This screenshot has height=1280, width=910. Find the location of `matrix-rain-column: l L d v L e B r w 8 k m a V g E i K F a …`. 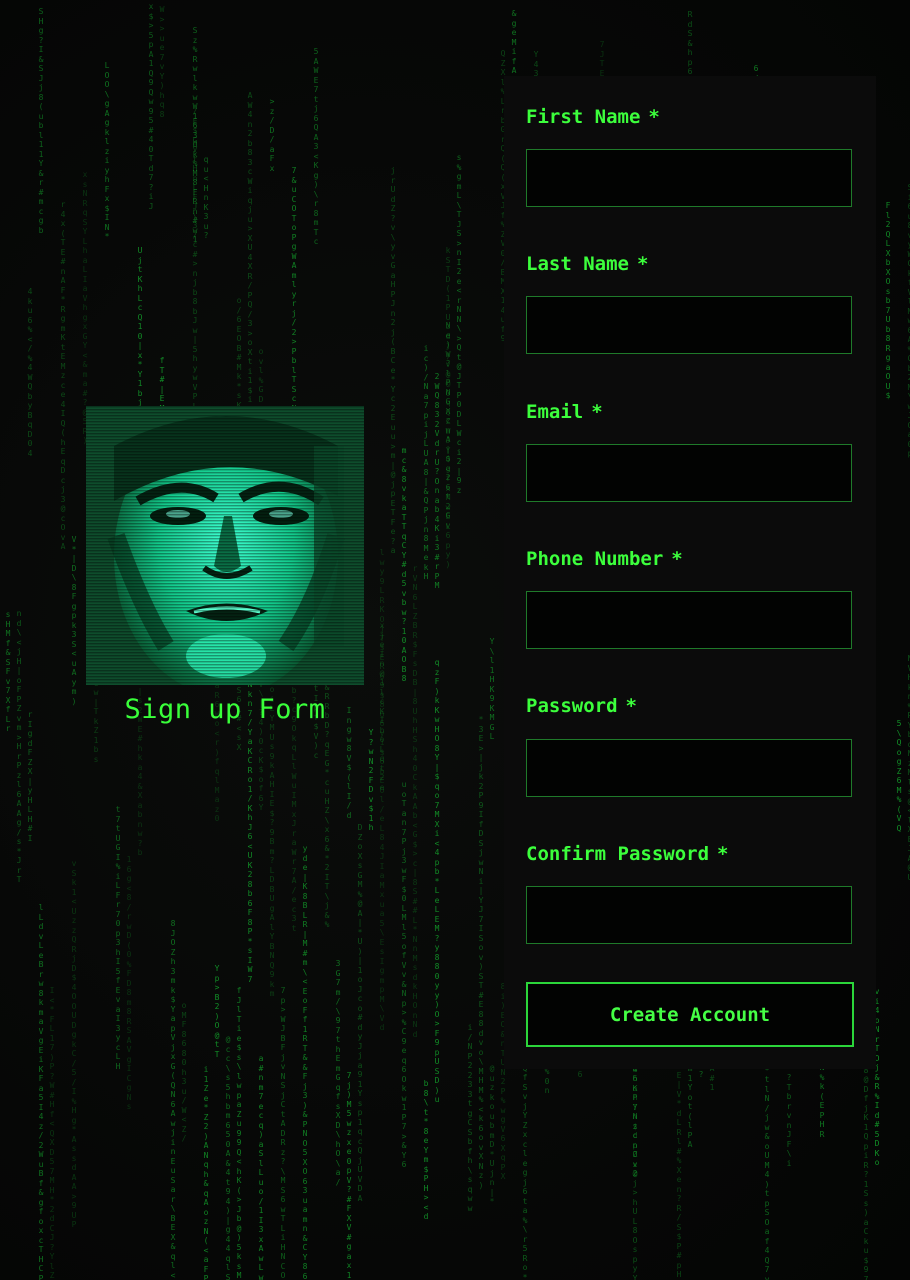

matrix-rain-column: l L d v L e B r w 8 k m a V g E i K F a … is located at coordinates (41, 1091).